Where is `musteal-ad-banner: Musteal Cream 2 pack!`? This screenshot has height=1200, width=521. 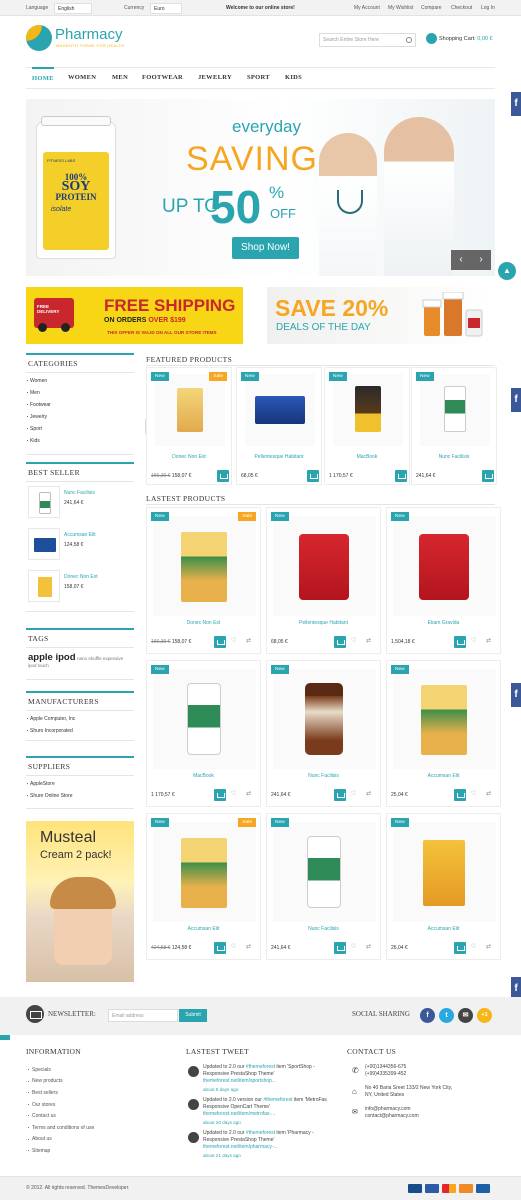 musteal-ad-banner: Musteal Cream 2 pack! is located at coordinates (80, 901).